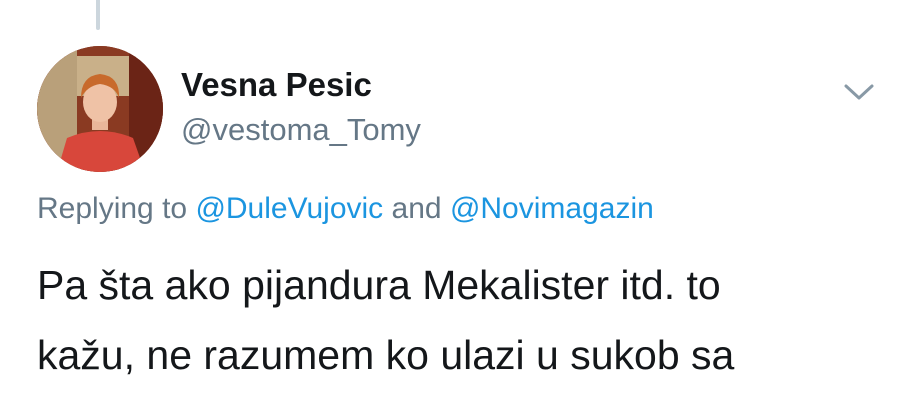 This screenshot has height=410, width=900. What do you see at coordinates (301, 130) in the screenshot?
I see `user-handle: @vestoma_Tomy` at bounding box center [301, 130].